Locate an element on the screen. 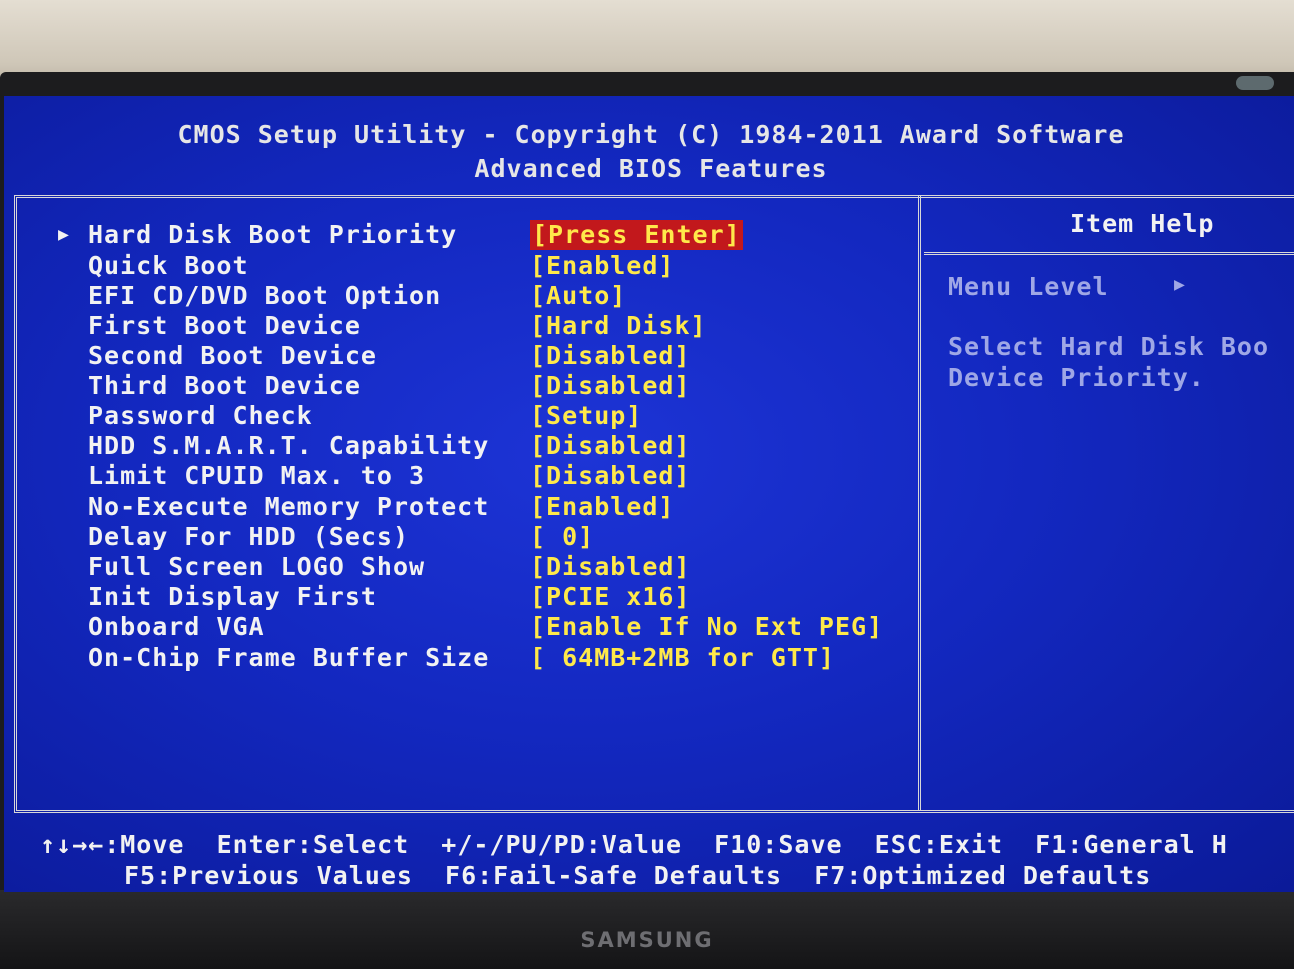 This screenshot has height=969, width=1294. page-title: Advanced BIOS Features is located at coordinates (651, 168).